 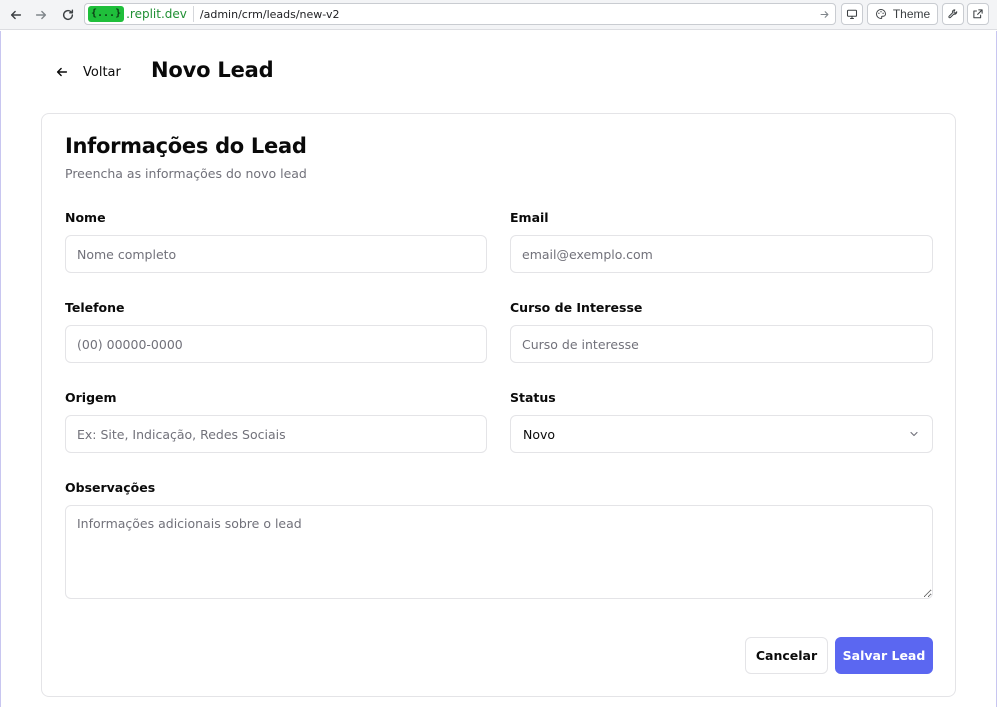 I want to click on status-label: Status, so click(x=533, y=397).